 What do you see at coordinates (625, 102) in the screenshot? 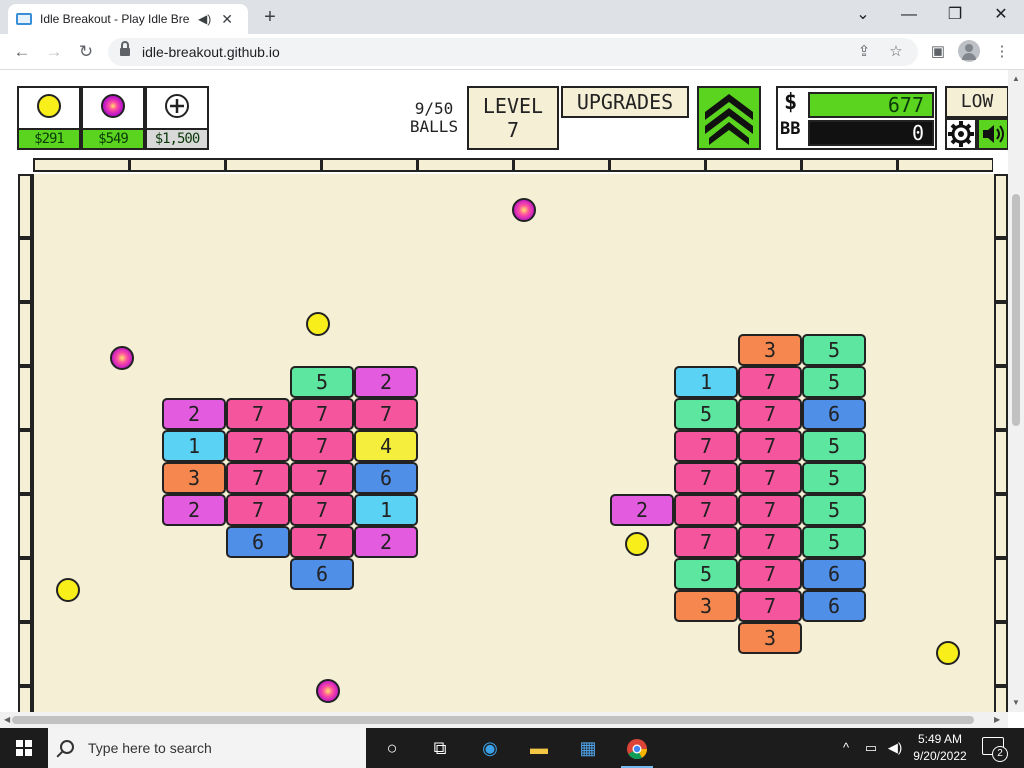
I see `upgrades-button: UPGRADES` at bounding box center [625, 102].